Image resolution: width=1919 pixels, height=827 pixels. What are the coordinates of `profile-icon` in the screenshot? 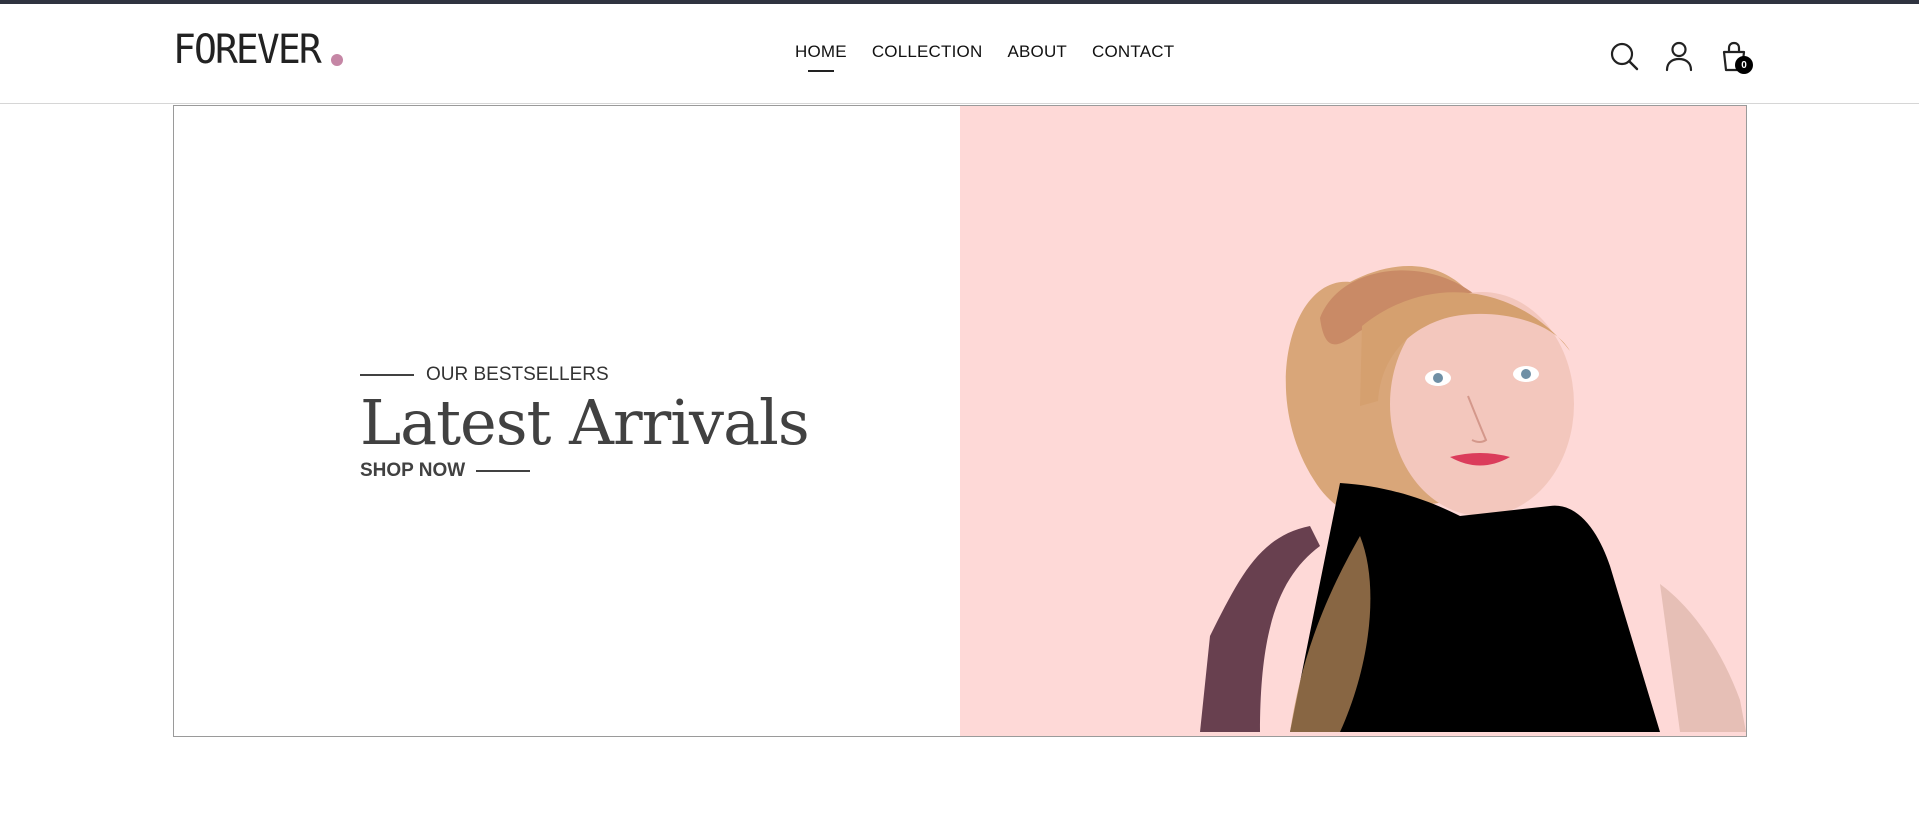 It's located at (1679, 56).